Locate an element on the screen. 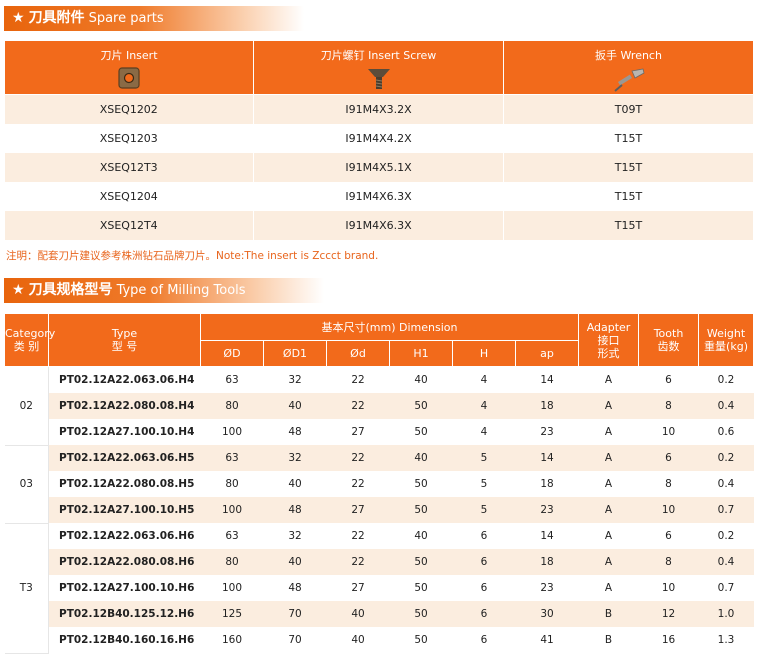 The width and height of the screenshot is (768, 659). dimension-header: 基本尺寸(mm) Dimension is located at coordinates (389, 327).